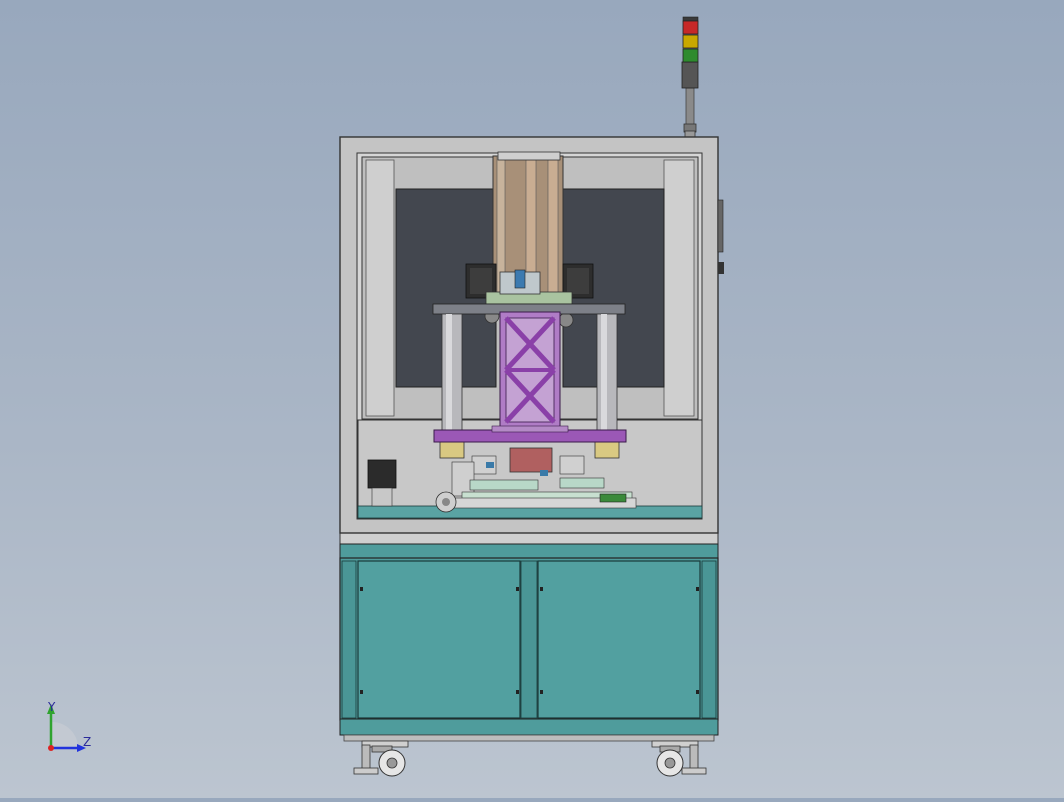 The image size is (1064, 802). I want to click on signal-tower, so click(690, 77).